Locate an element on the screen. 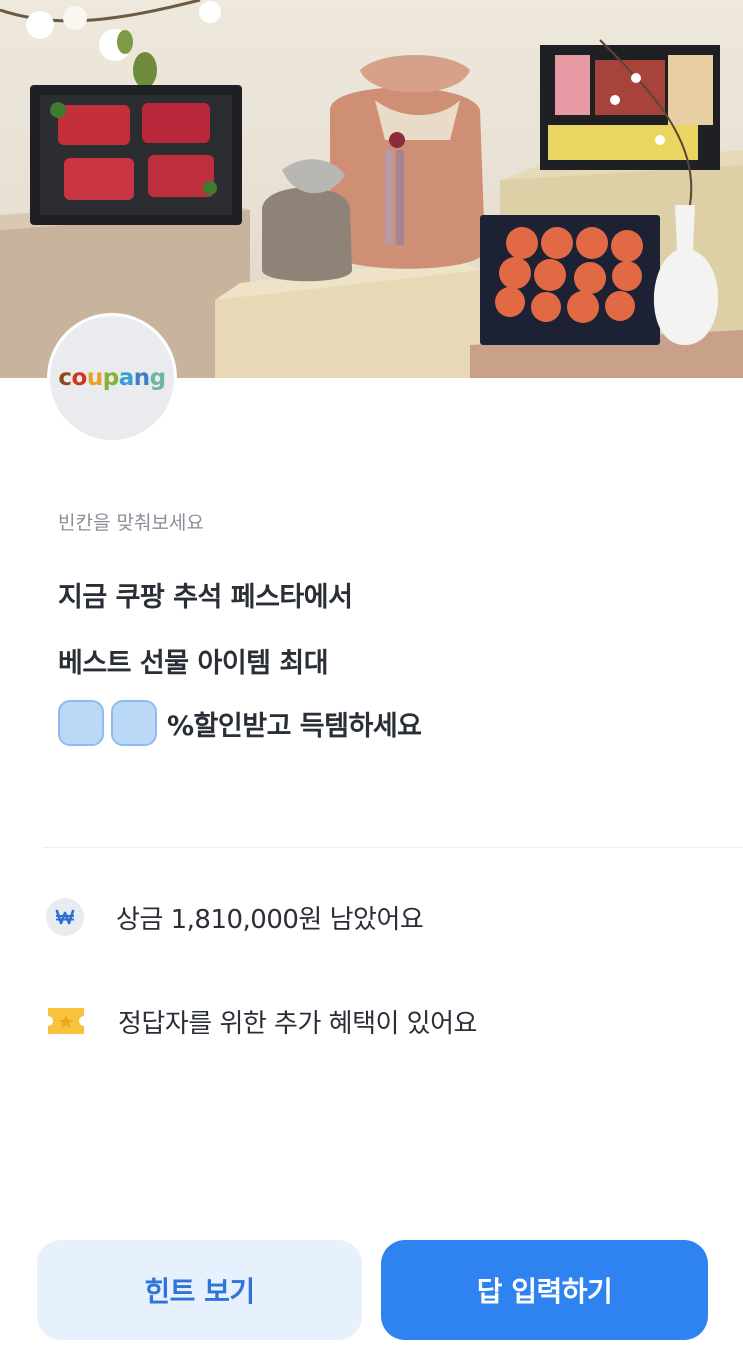  logo-letter: u is located at coordinates (94, 378).